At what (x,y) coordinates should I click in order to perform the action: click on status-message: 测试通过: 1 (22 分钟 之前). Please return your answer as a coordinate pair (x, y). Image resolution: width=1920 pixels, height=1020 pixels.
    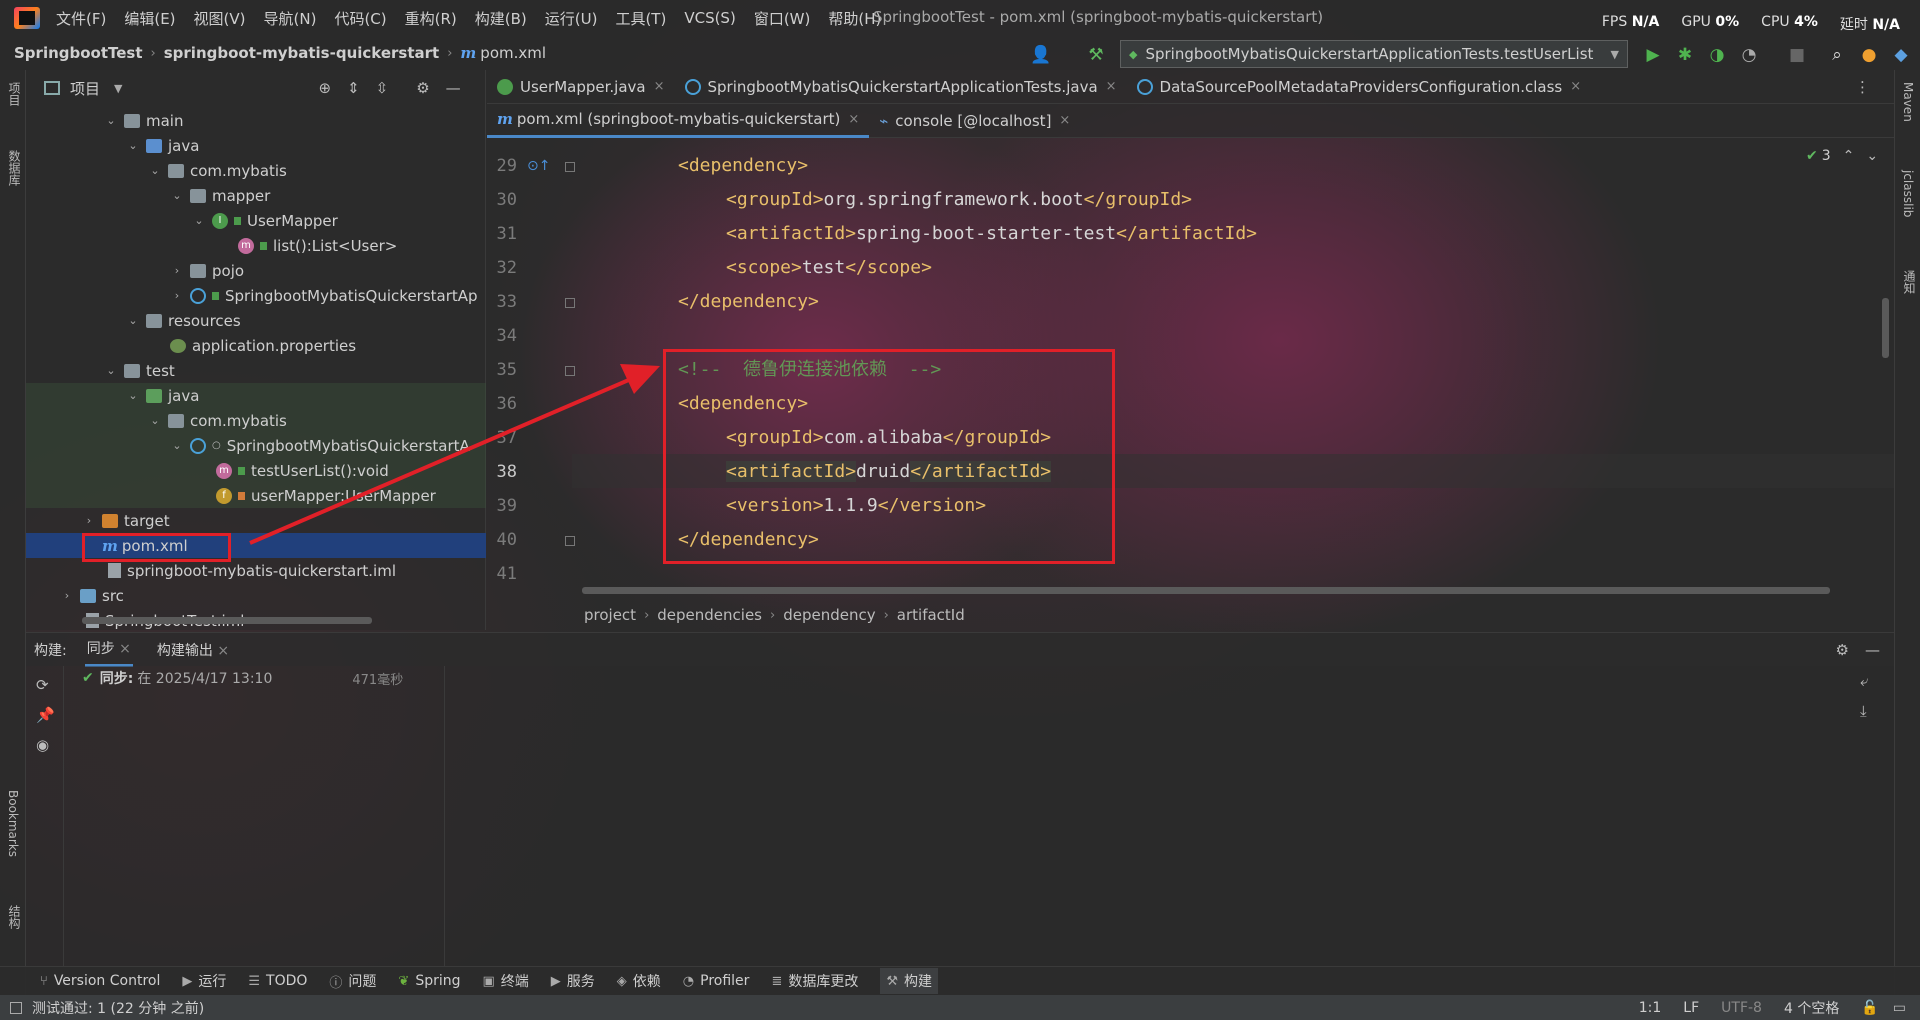
    Looking at the image, I should click on (118, 1008).